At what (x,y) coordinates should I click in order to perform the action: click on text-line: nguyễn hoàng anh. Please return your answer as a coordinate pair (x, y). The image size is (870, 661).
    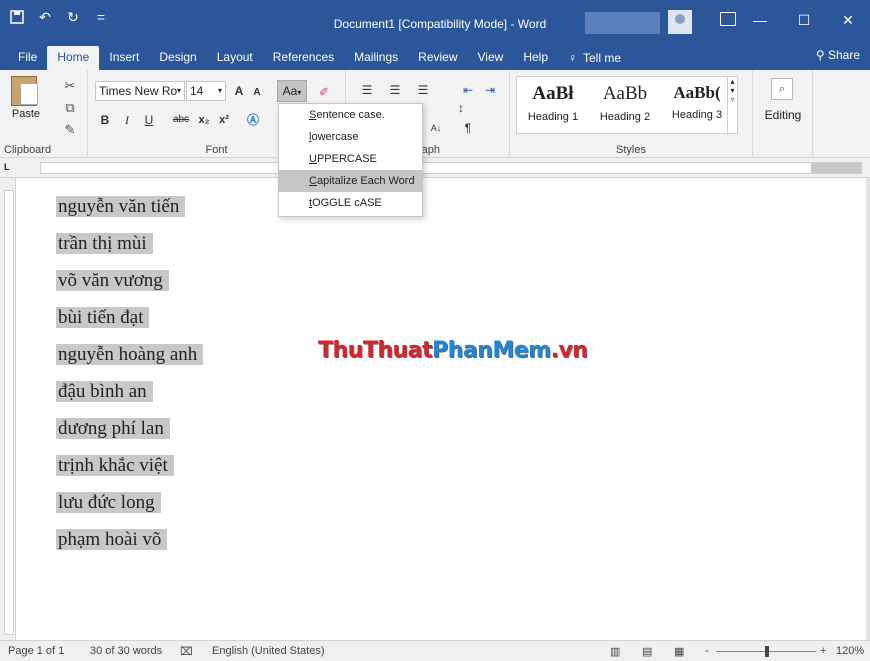
    Looking at the image, I should click on (130, 354).